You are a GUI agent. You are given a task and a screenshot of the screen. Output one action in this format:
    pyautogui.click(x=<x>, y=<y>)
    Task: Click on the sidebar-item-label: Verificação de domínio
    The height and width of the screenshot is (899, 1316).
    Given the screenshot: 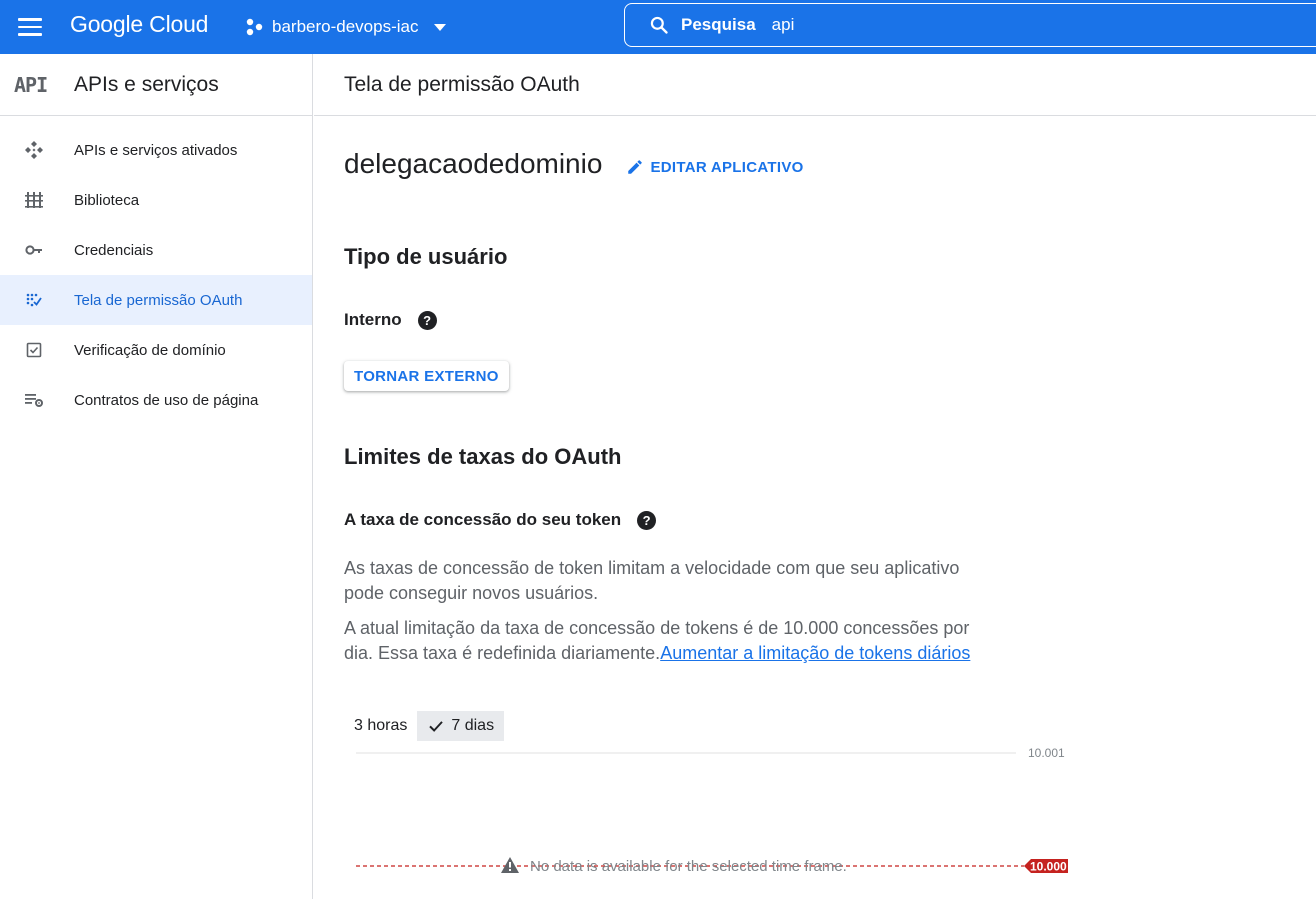 What is the action you would take?
    pyautogui.click(x=150, y=350)
    